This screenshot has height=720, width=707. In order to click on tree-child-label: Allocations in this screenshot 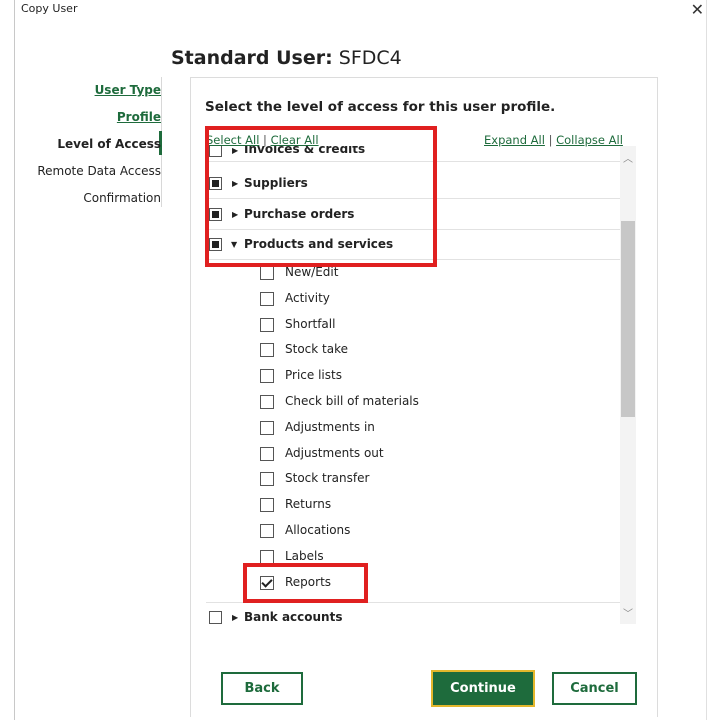, I will do `click(318, 530)`.